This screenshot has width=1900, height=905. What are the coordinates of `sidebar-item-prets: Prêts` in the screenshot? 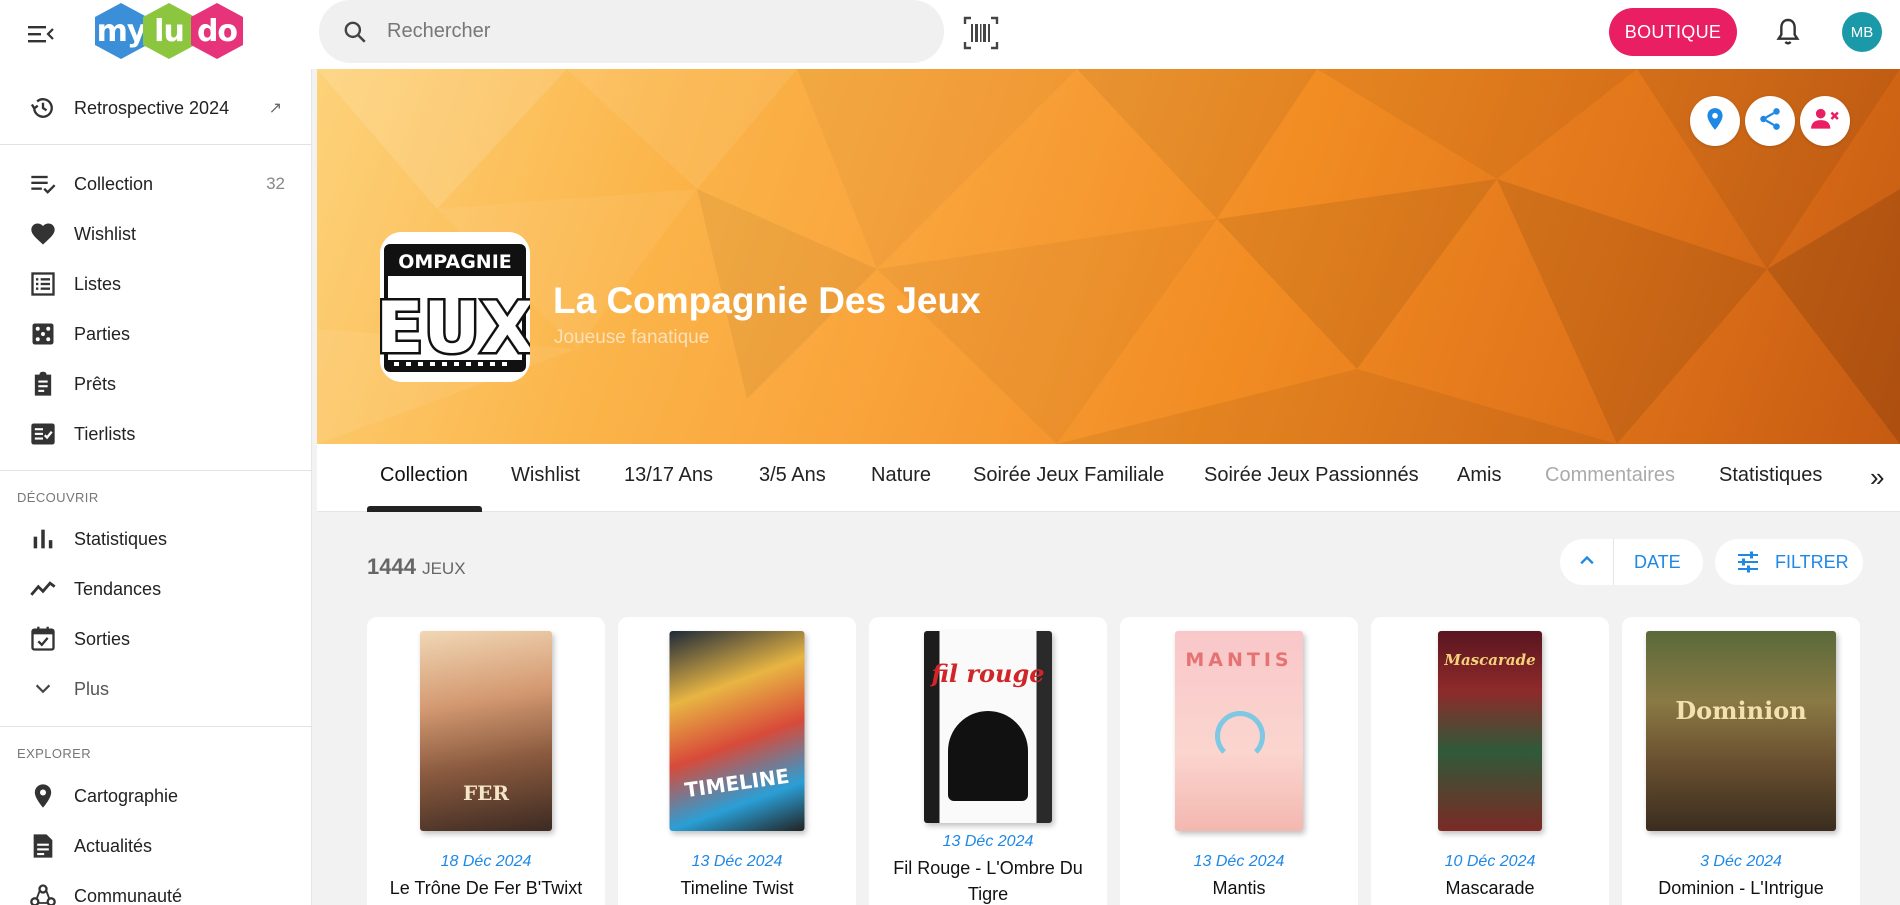 It's located at (156, 384).